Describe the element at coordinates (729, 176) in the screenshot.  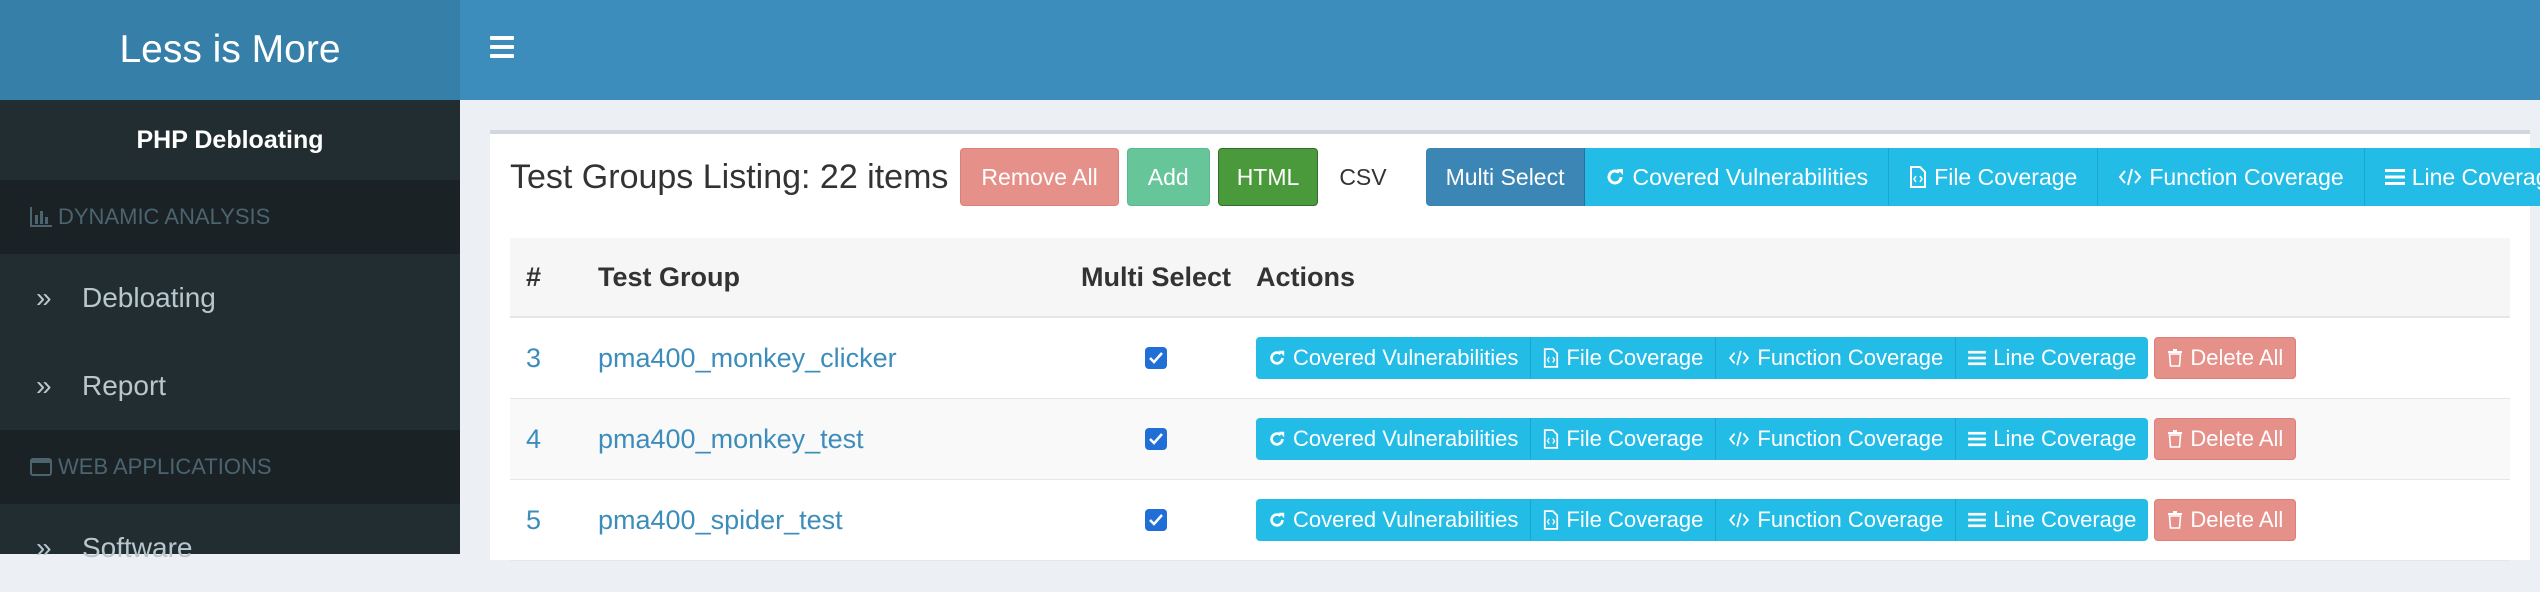
I see `page-title: Test Groups Listing: 22 items` at that location.